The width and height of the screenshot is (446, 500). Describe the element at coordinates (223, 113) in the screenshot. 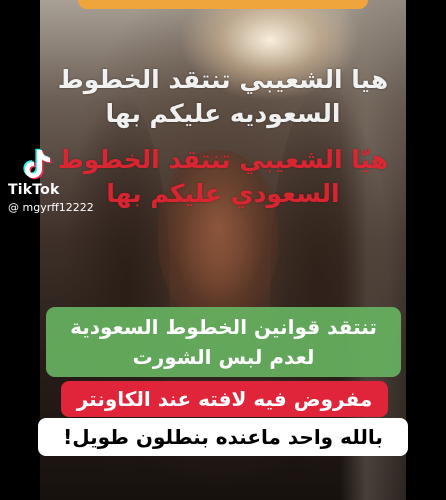

I see `overlay-text-white-2: السعوديه عليكم بها` at that location.